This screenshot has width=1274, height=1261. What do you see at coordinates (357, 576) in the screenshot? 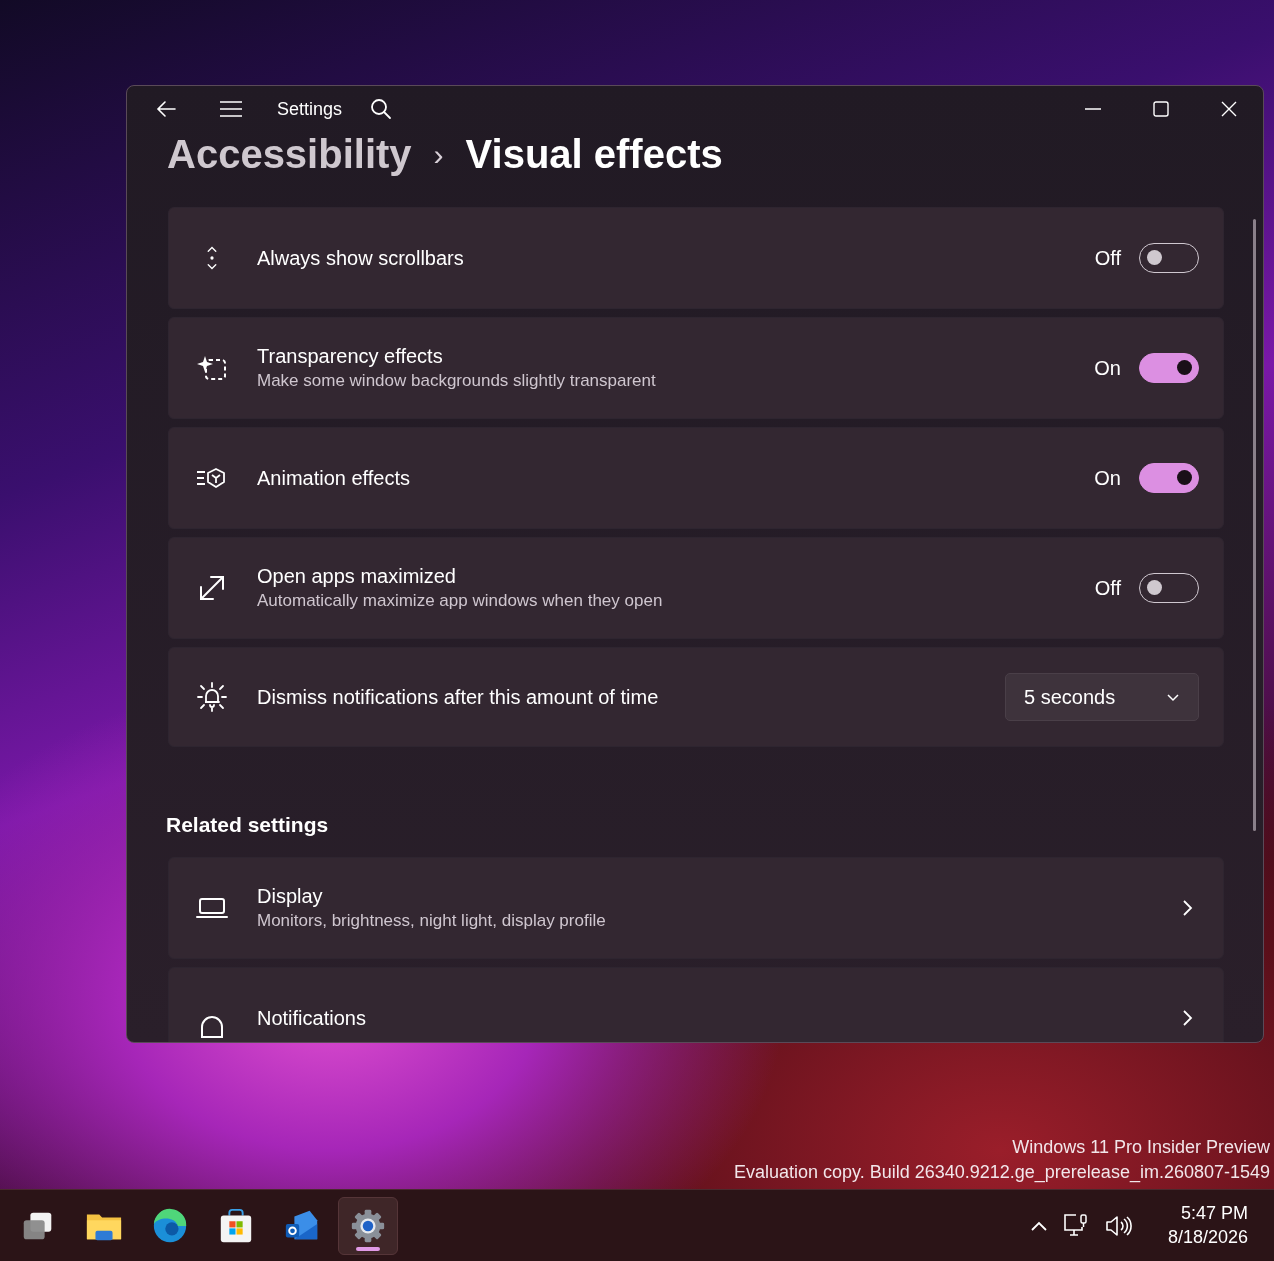
I see `setting-title: Open apps maximized` at bounding box center [357, 576].